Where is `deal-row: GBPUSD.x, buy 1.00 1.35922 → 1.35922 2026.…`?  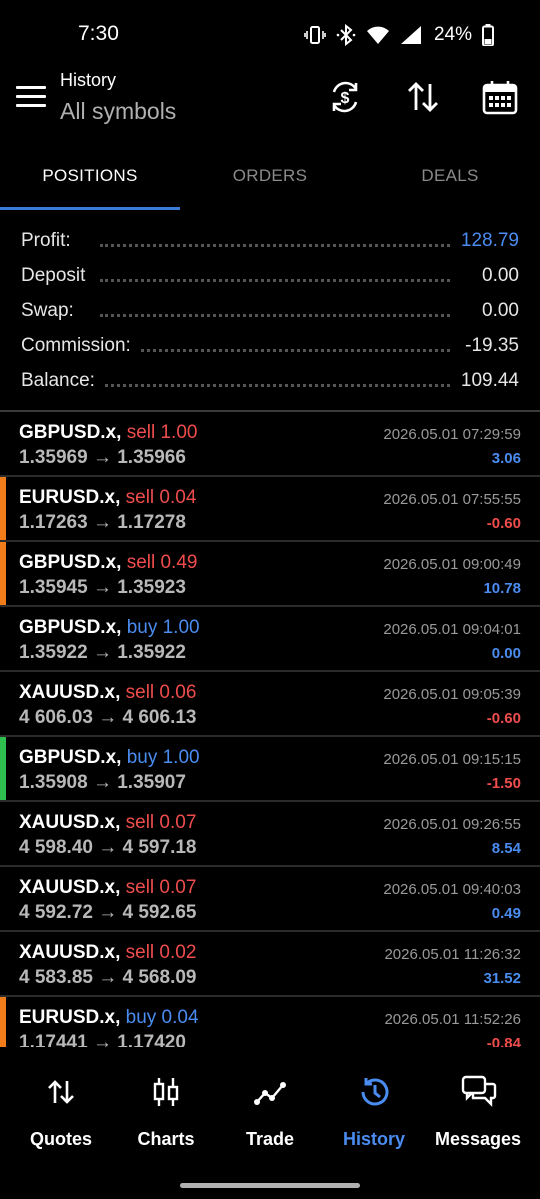
deal-row: GBPUSD.x, buy 1.00 1.35922 → 1.35922 2026.… is located at coordinates (270, 639).